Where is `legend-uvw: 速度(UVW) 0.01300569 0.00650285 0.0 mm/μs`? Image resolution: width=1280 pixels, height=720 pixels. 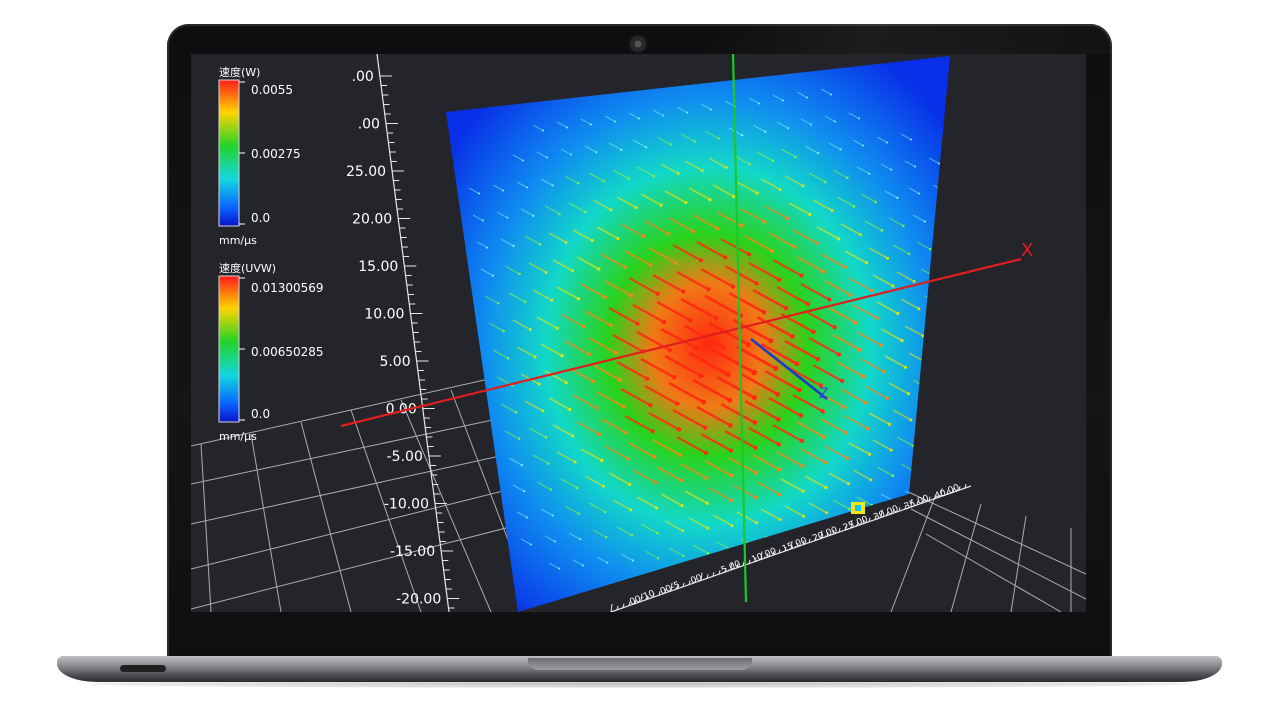 legend-uvw: 速度(UVW) 0.01300569 0.00650285 0.0 mm/μs is located at coordinates (271, 352).